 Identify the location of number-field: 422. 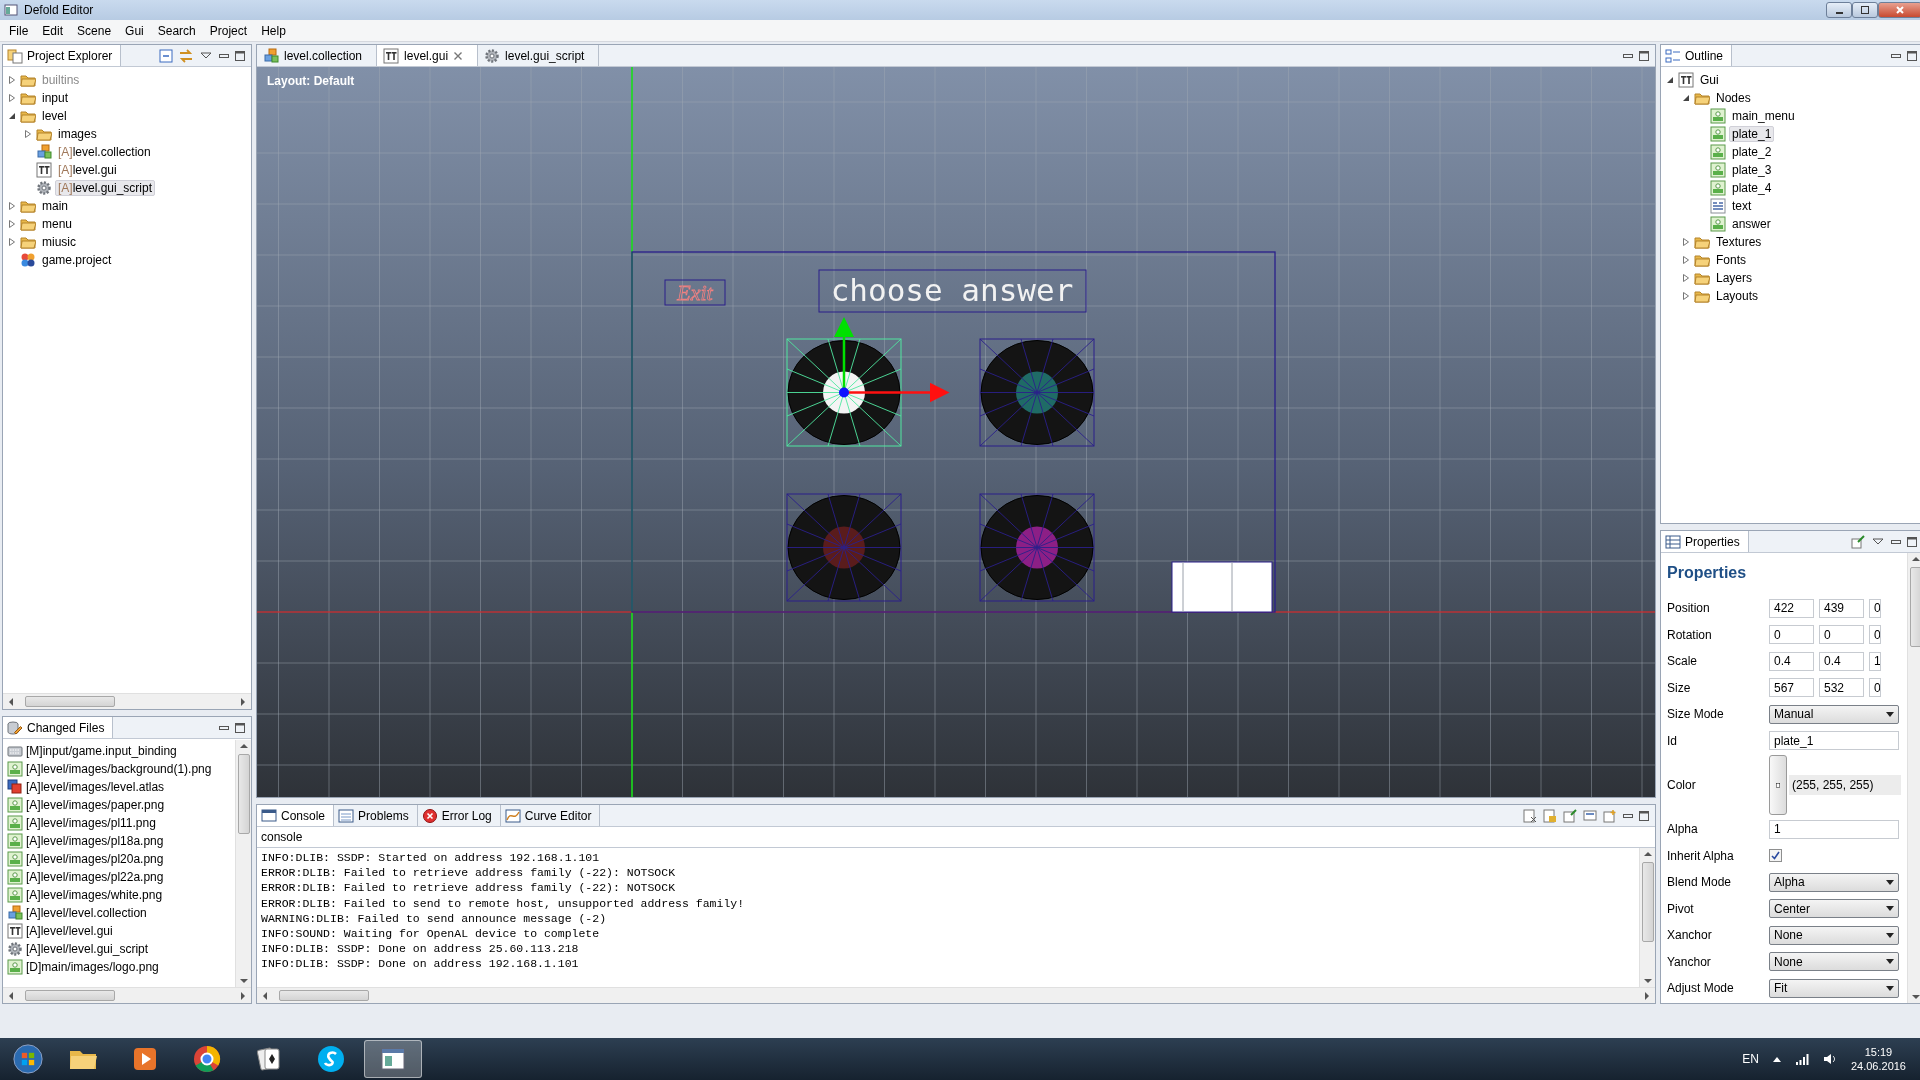
(1791, 608).